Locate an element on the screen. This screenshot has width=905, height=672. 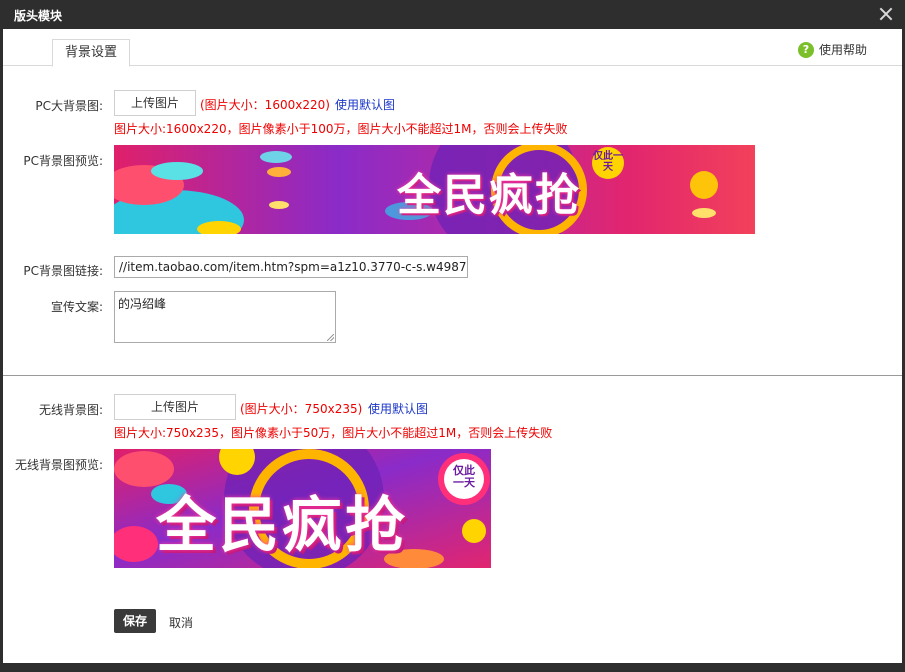
dialog-titlebar: 版头模块 is located at coordinates (452, 14).